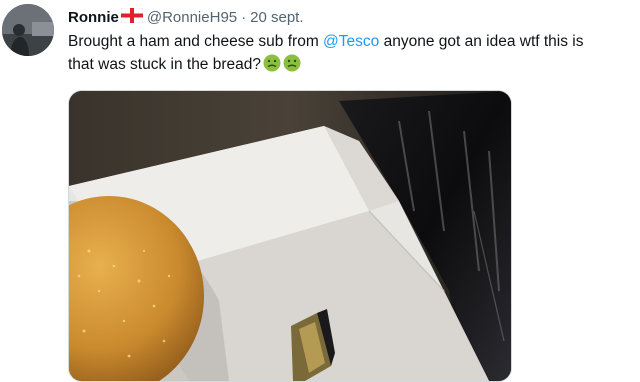 Image resolution: width=640 pixels, height=382 pixels. What do you see at coordinates (192, 17) in the screenshot?
I see `author-handle: @RonnieH95` at bounding box center [192, 17].